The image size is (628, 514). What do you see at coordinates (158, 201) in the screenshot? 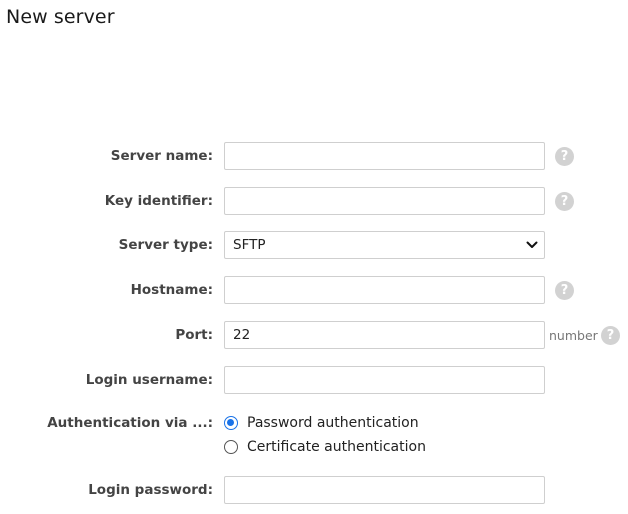
I see `key-identifier-label: Key identifier:` at bounding box center [158, 201].